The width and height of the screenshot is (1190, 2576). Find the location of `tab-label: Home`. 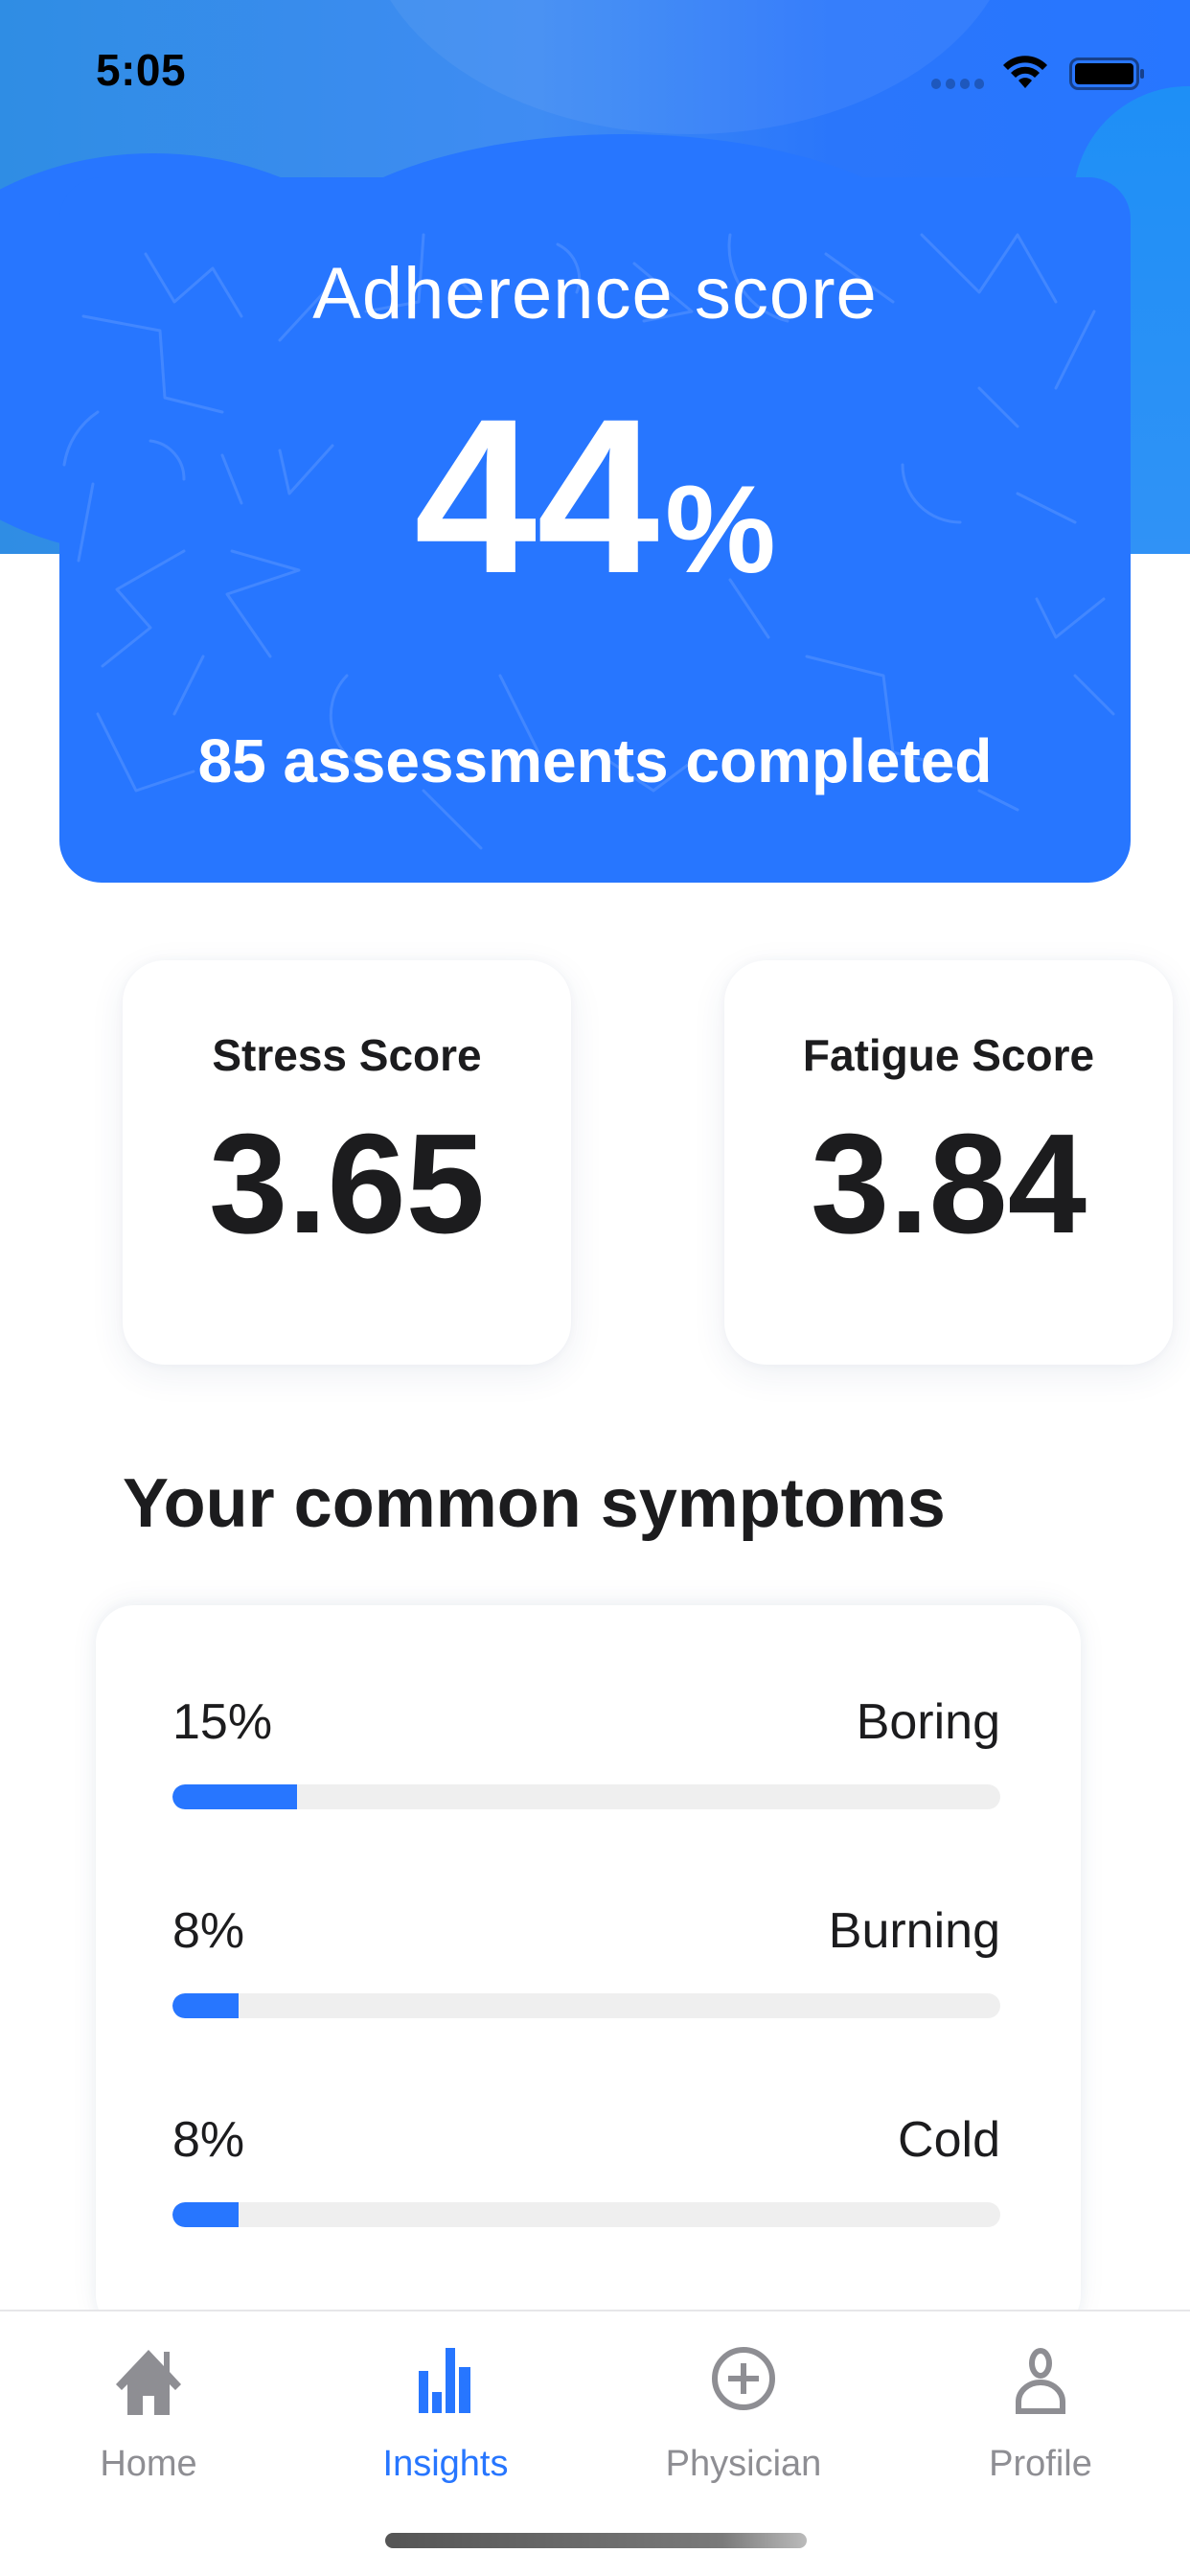

tab-label: Home is located at coordinates (148, 2464).